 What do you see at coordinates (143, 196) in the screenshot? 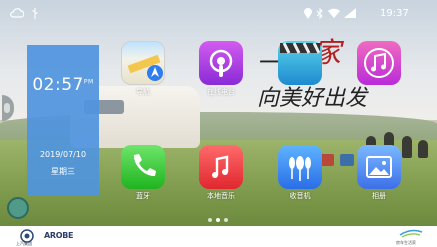
I see `app-label: 蓝牙` at bounding box center [143, 196].